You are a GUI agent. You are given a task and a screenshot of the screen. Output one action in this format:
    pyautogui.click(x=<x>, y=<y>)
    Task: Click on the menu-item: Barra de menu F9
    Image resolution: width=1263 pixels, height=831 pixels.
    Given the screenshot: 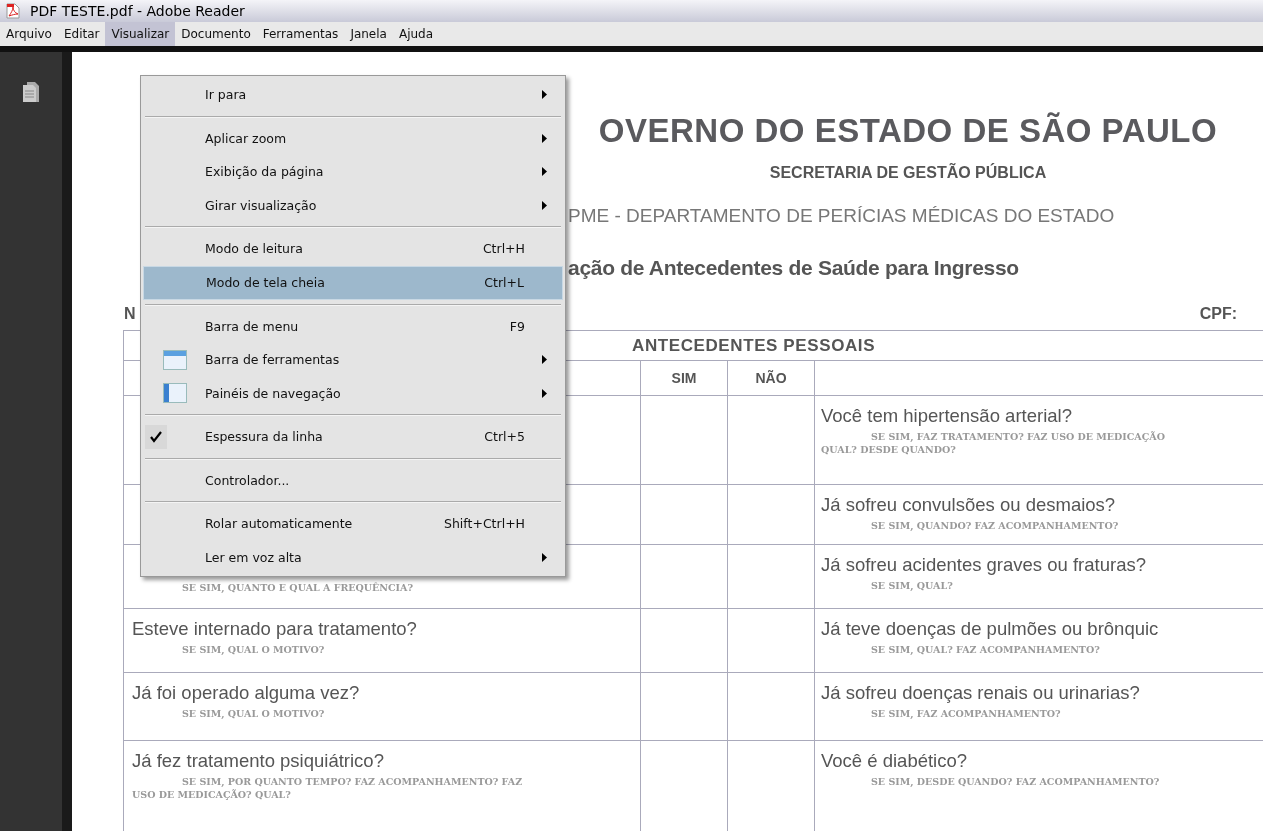 What is the action you would take?
    pyautogui.click(x=353, y=326)
    